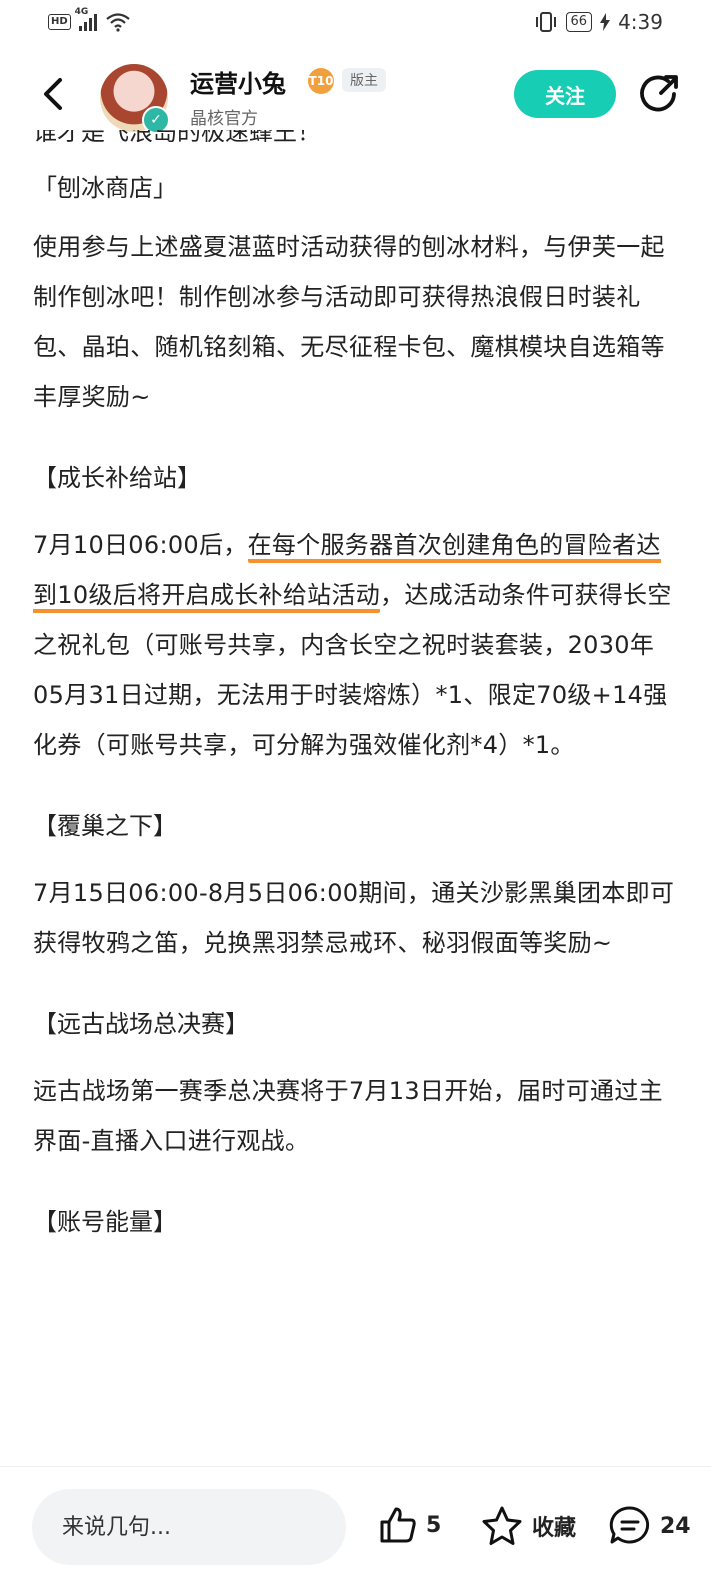 This screenshot has width=711, height=1586. I want to click on thumbs-up-icon, so click(398, 1525).